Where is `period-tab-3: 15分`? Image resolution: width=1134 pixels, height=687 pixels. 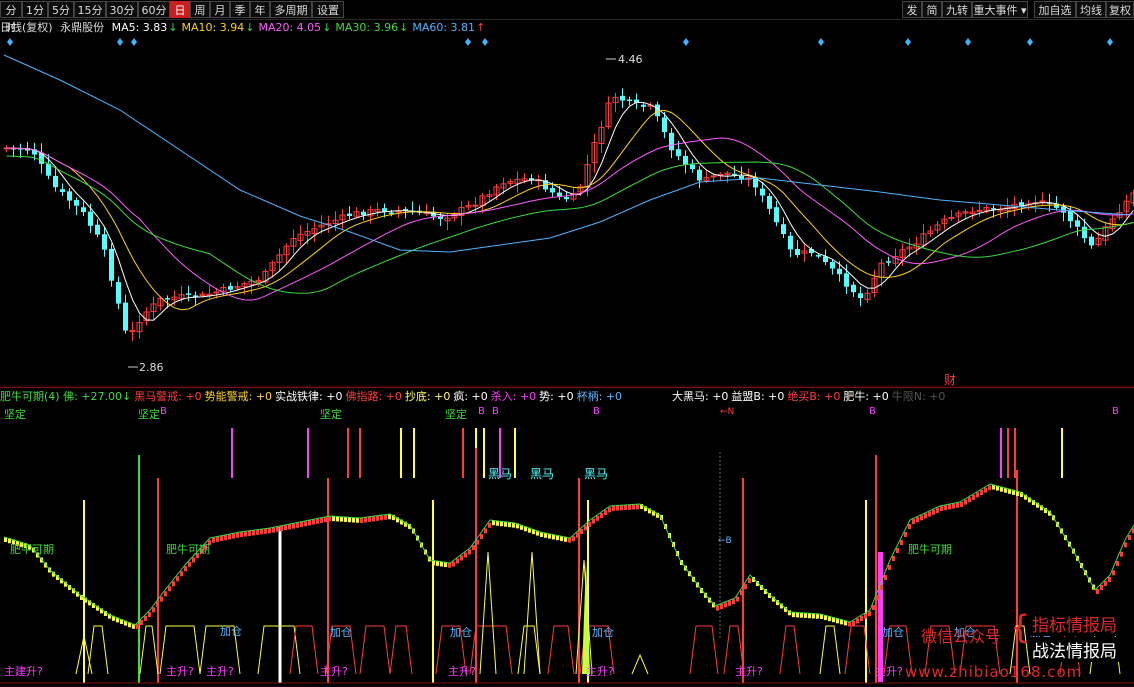 period-tab-3: 15分 is located at coordinates (90, 9).